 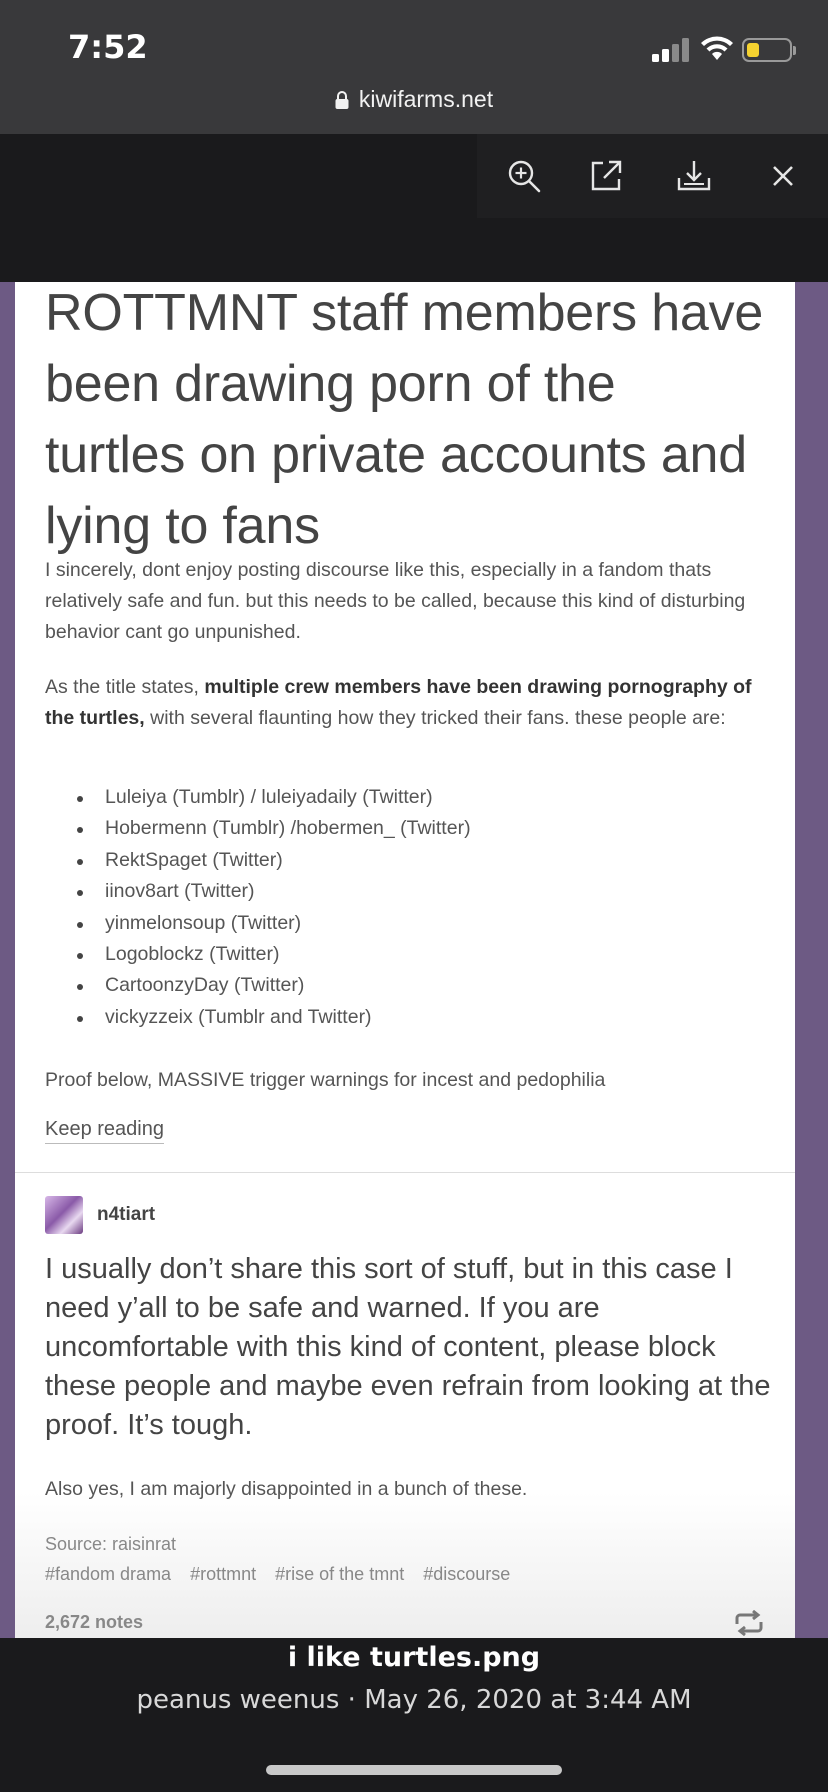 I want to click on cellular-signal-icon, so click(x=670, y=50).